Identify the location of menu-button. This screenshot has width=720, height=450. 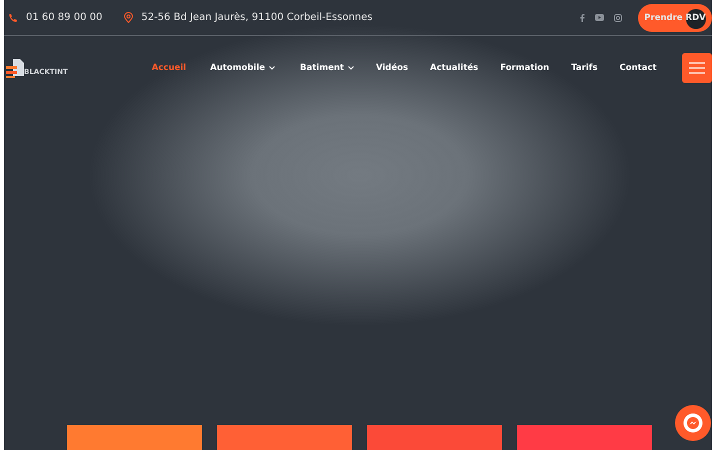
(697, 68).